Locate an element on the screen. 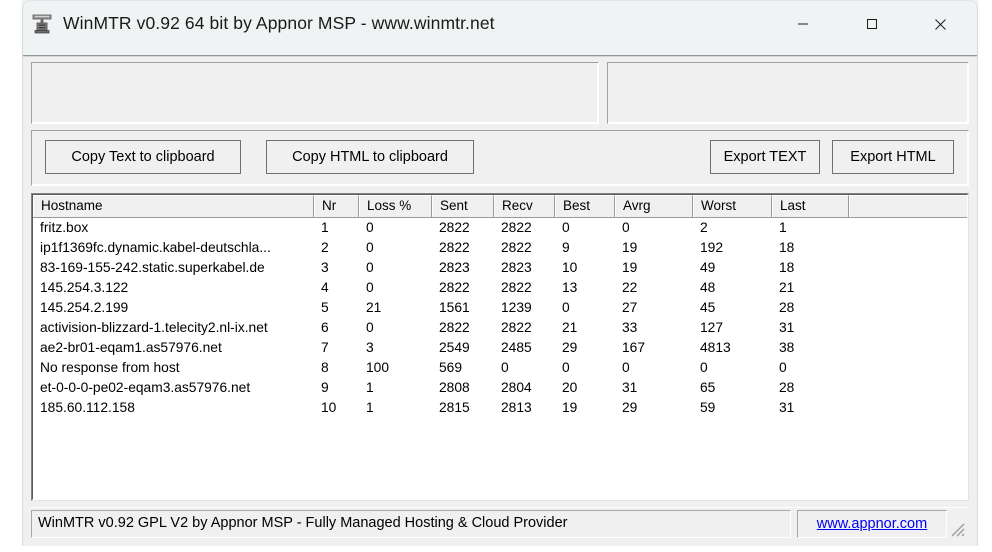  window-right-margin is located at coordinates (985, 276).